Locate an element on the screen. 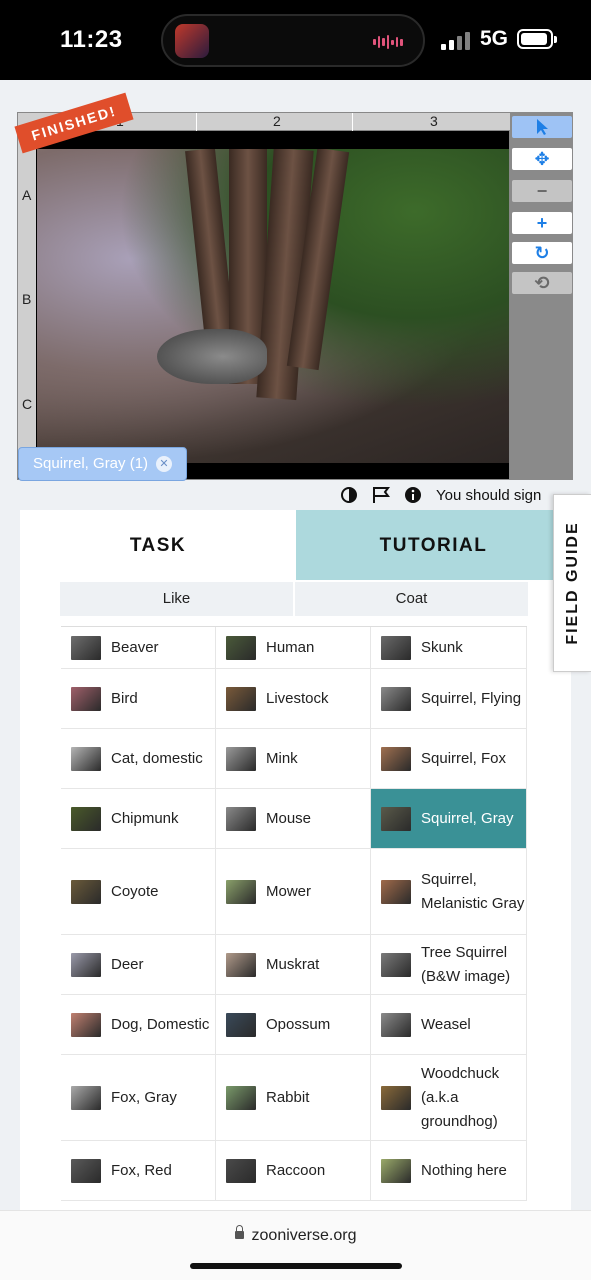 This screenshot has height=1280, width=591. pointer-icon is located at coordinates (542, 127).